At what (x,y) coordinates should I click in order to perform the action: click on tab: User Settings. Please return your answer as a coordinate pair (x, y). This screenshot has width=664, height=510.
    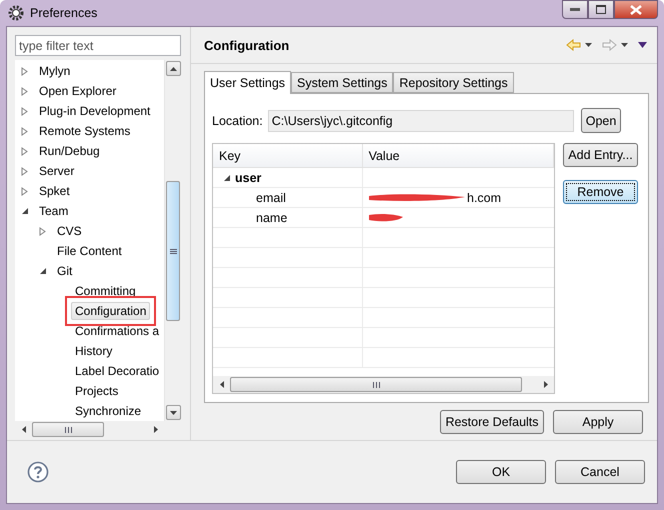
    Looking at the image, I should click on (248, 82).